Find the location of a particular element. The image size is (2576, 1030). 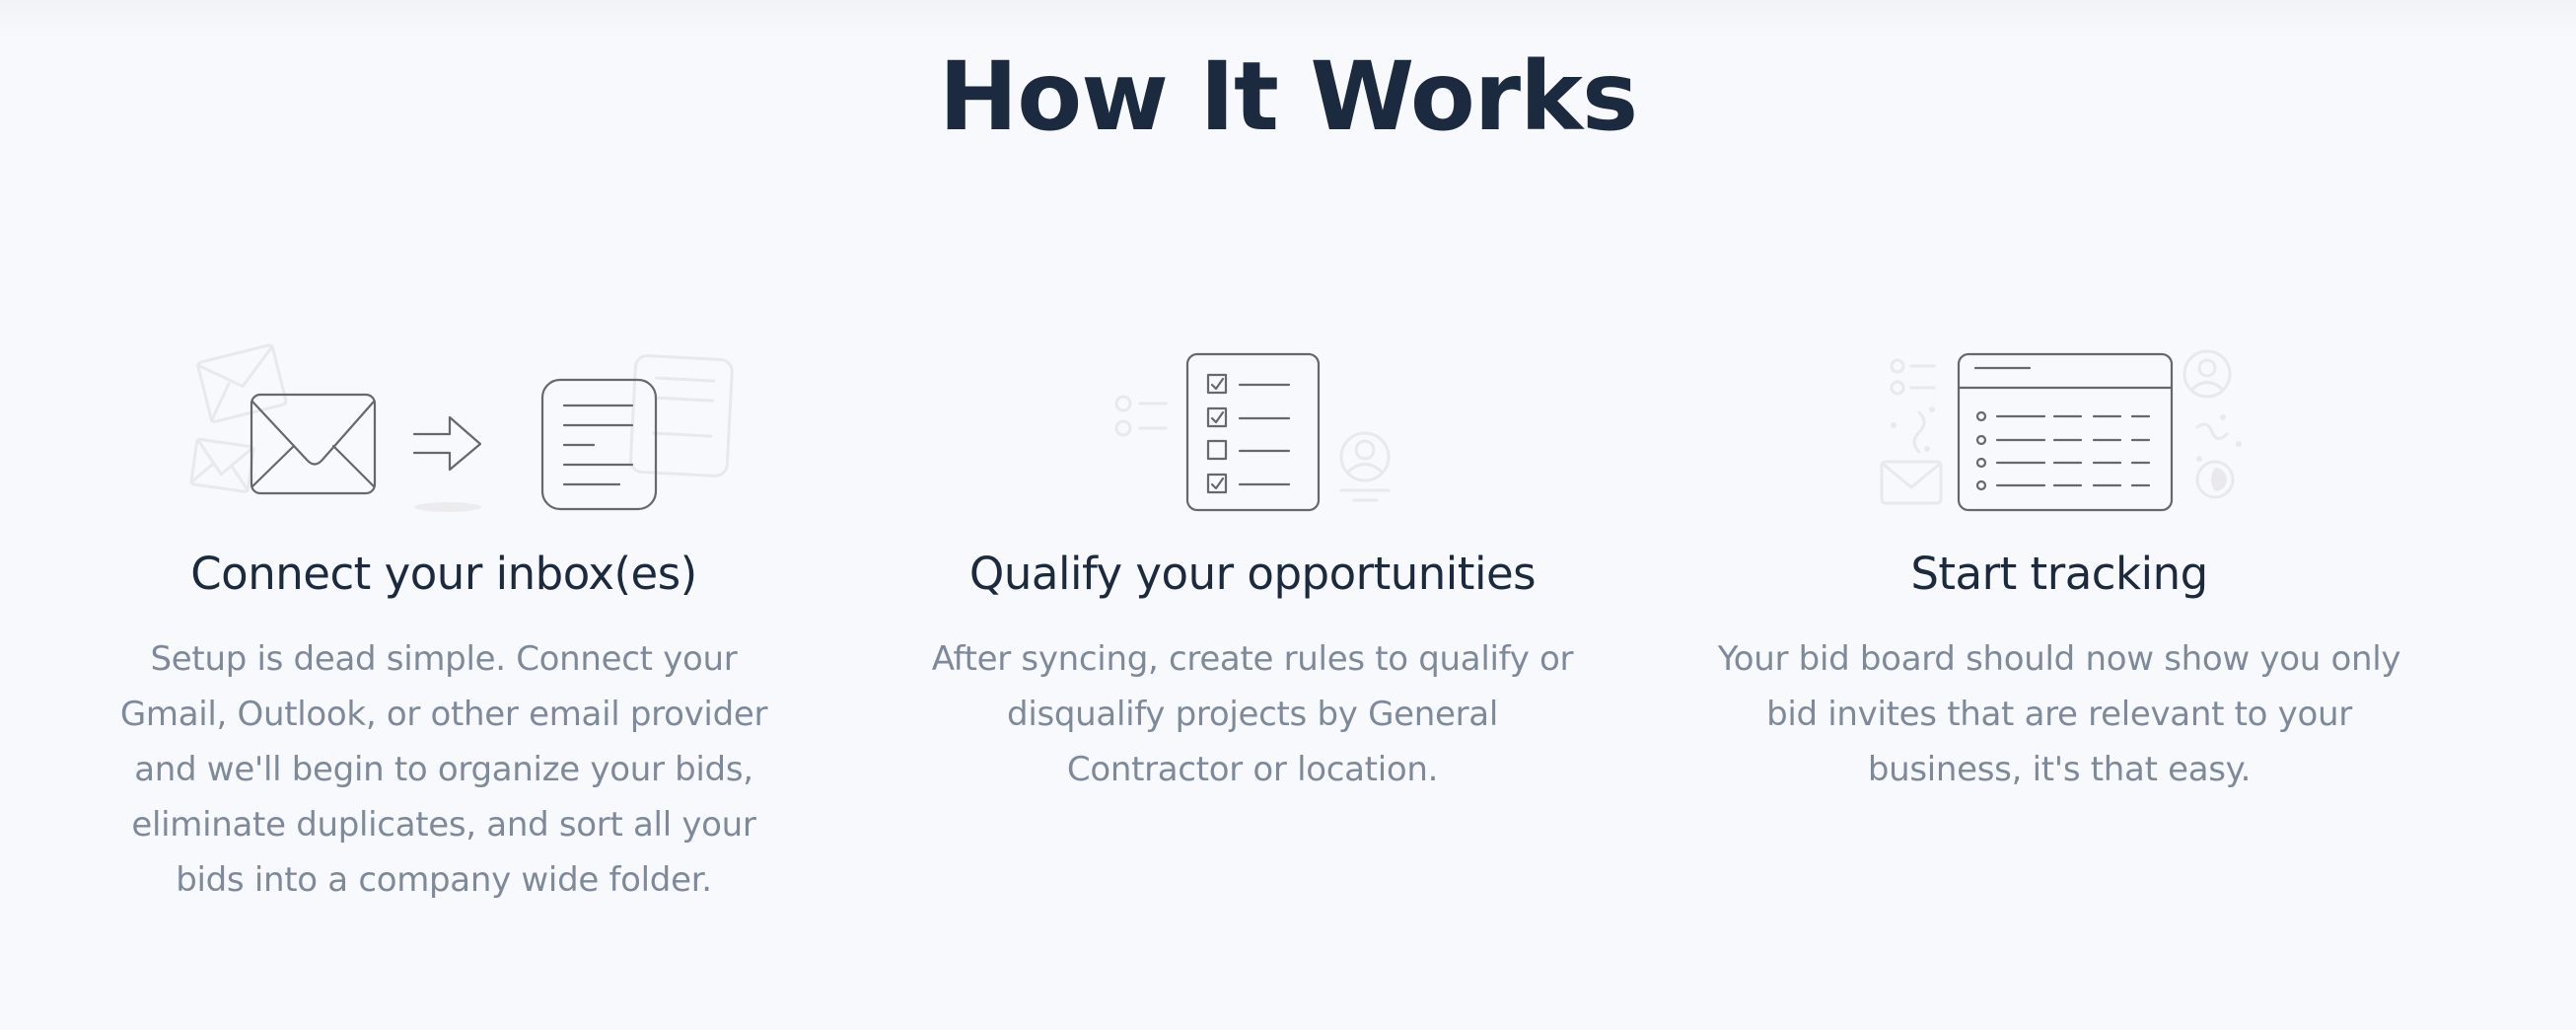

inbox-to-document-illustration is located at coordinates (444, 429).